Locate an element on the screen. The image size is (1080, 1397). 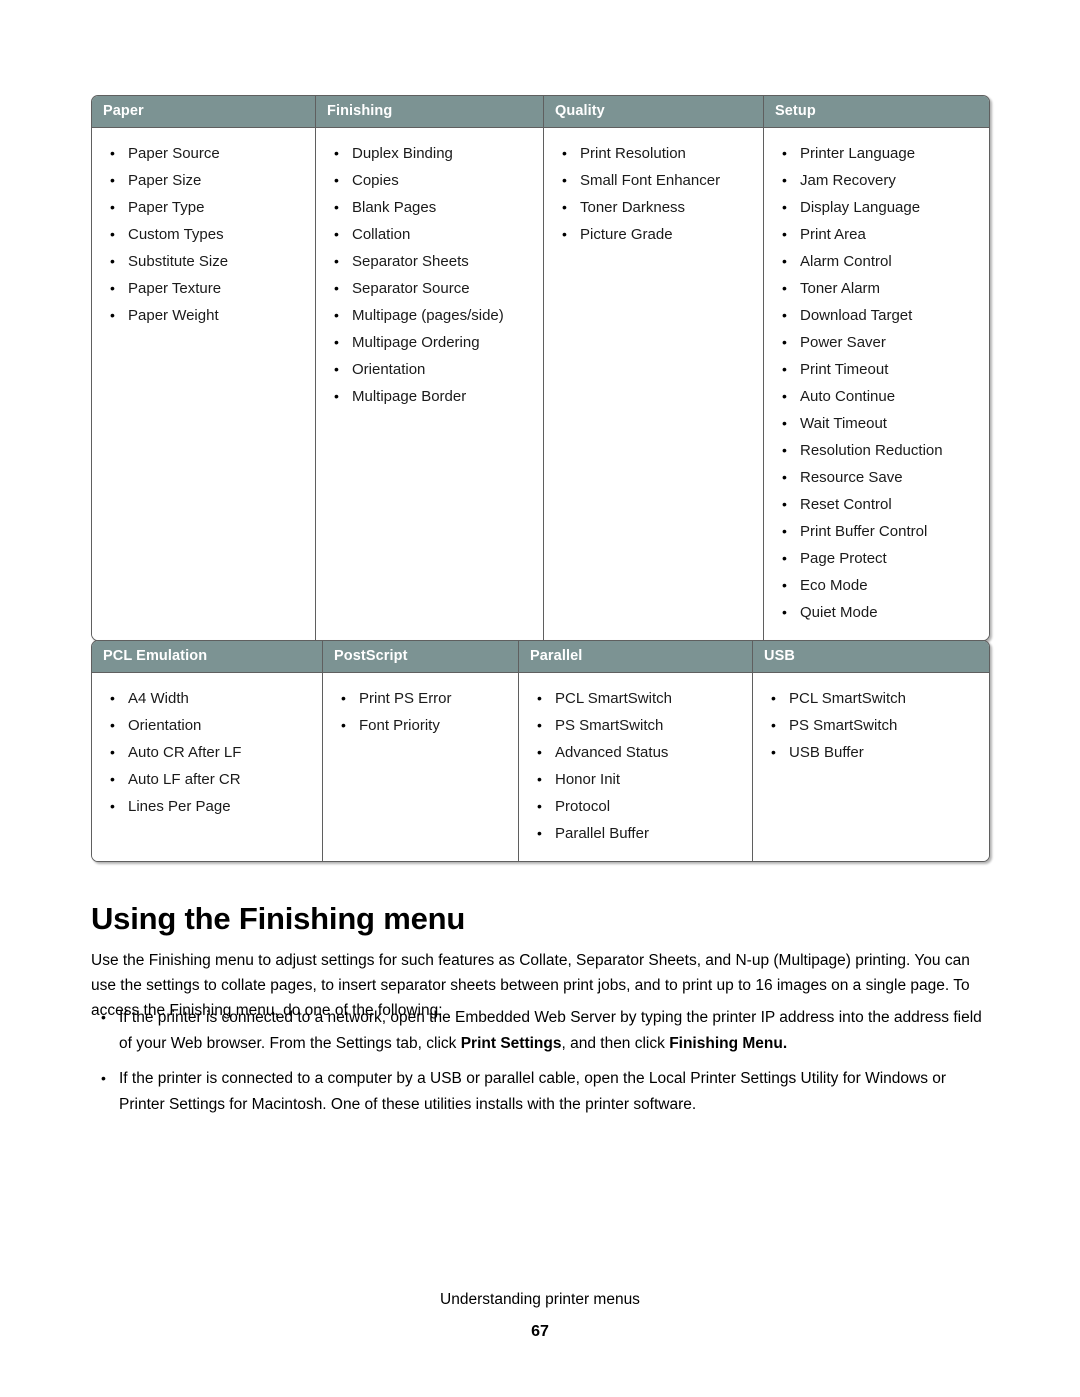
menu-list-item: Small Font Enhancer is located at coordinates (653, 180).